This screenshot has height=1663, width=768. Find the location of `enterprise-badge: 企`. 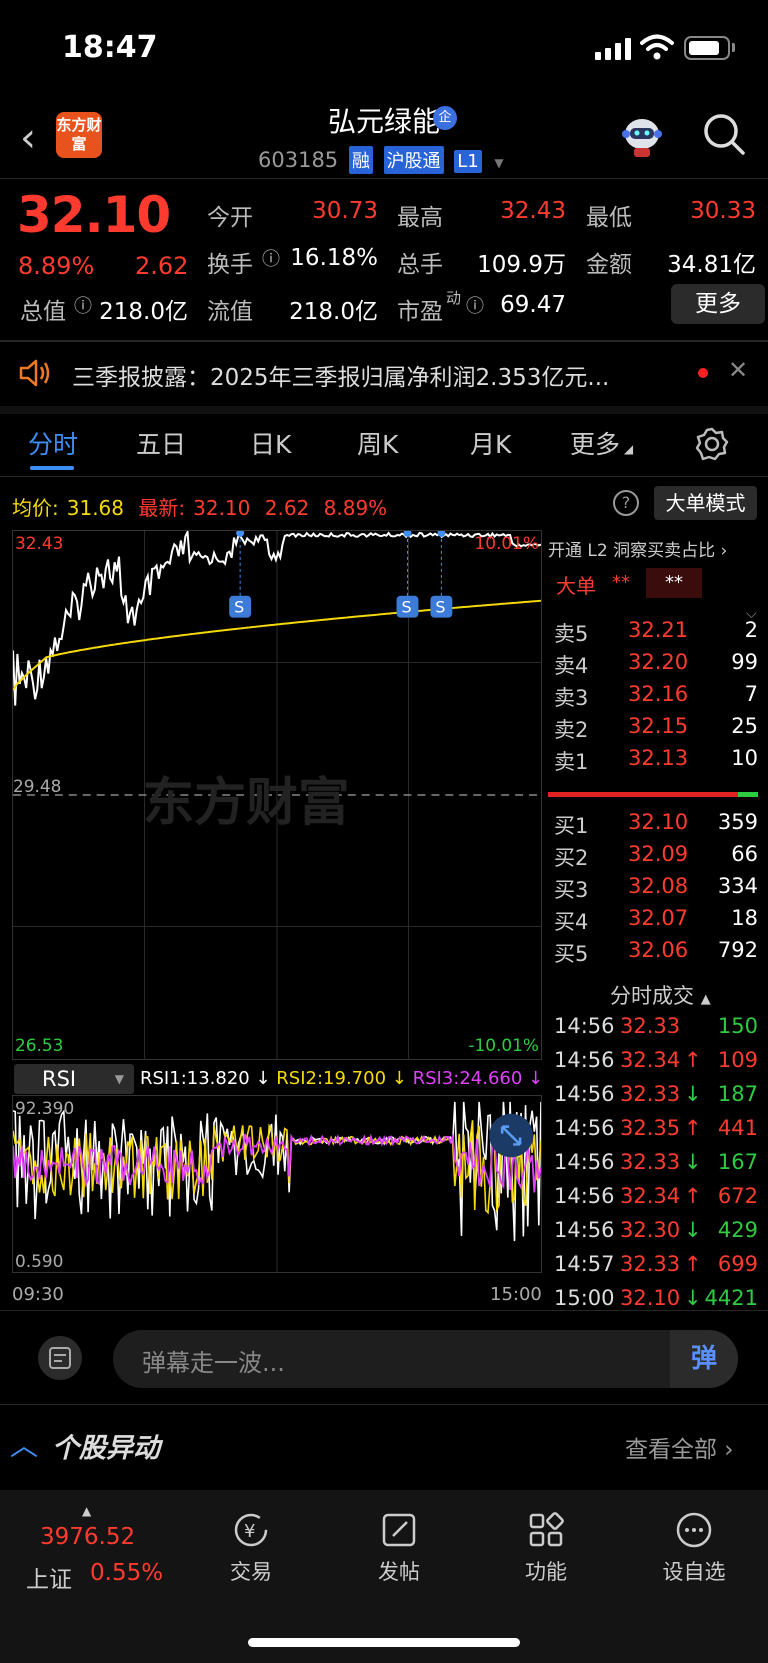

enterprise-badge: 企 is located at coordinates (445, 118).